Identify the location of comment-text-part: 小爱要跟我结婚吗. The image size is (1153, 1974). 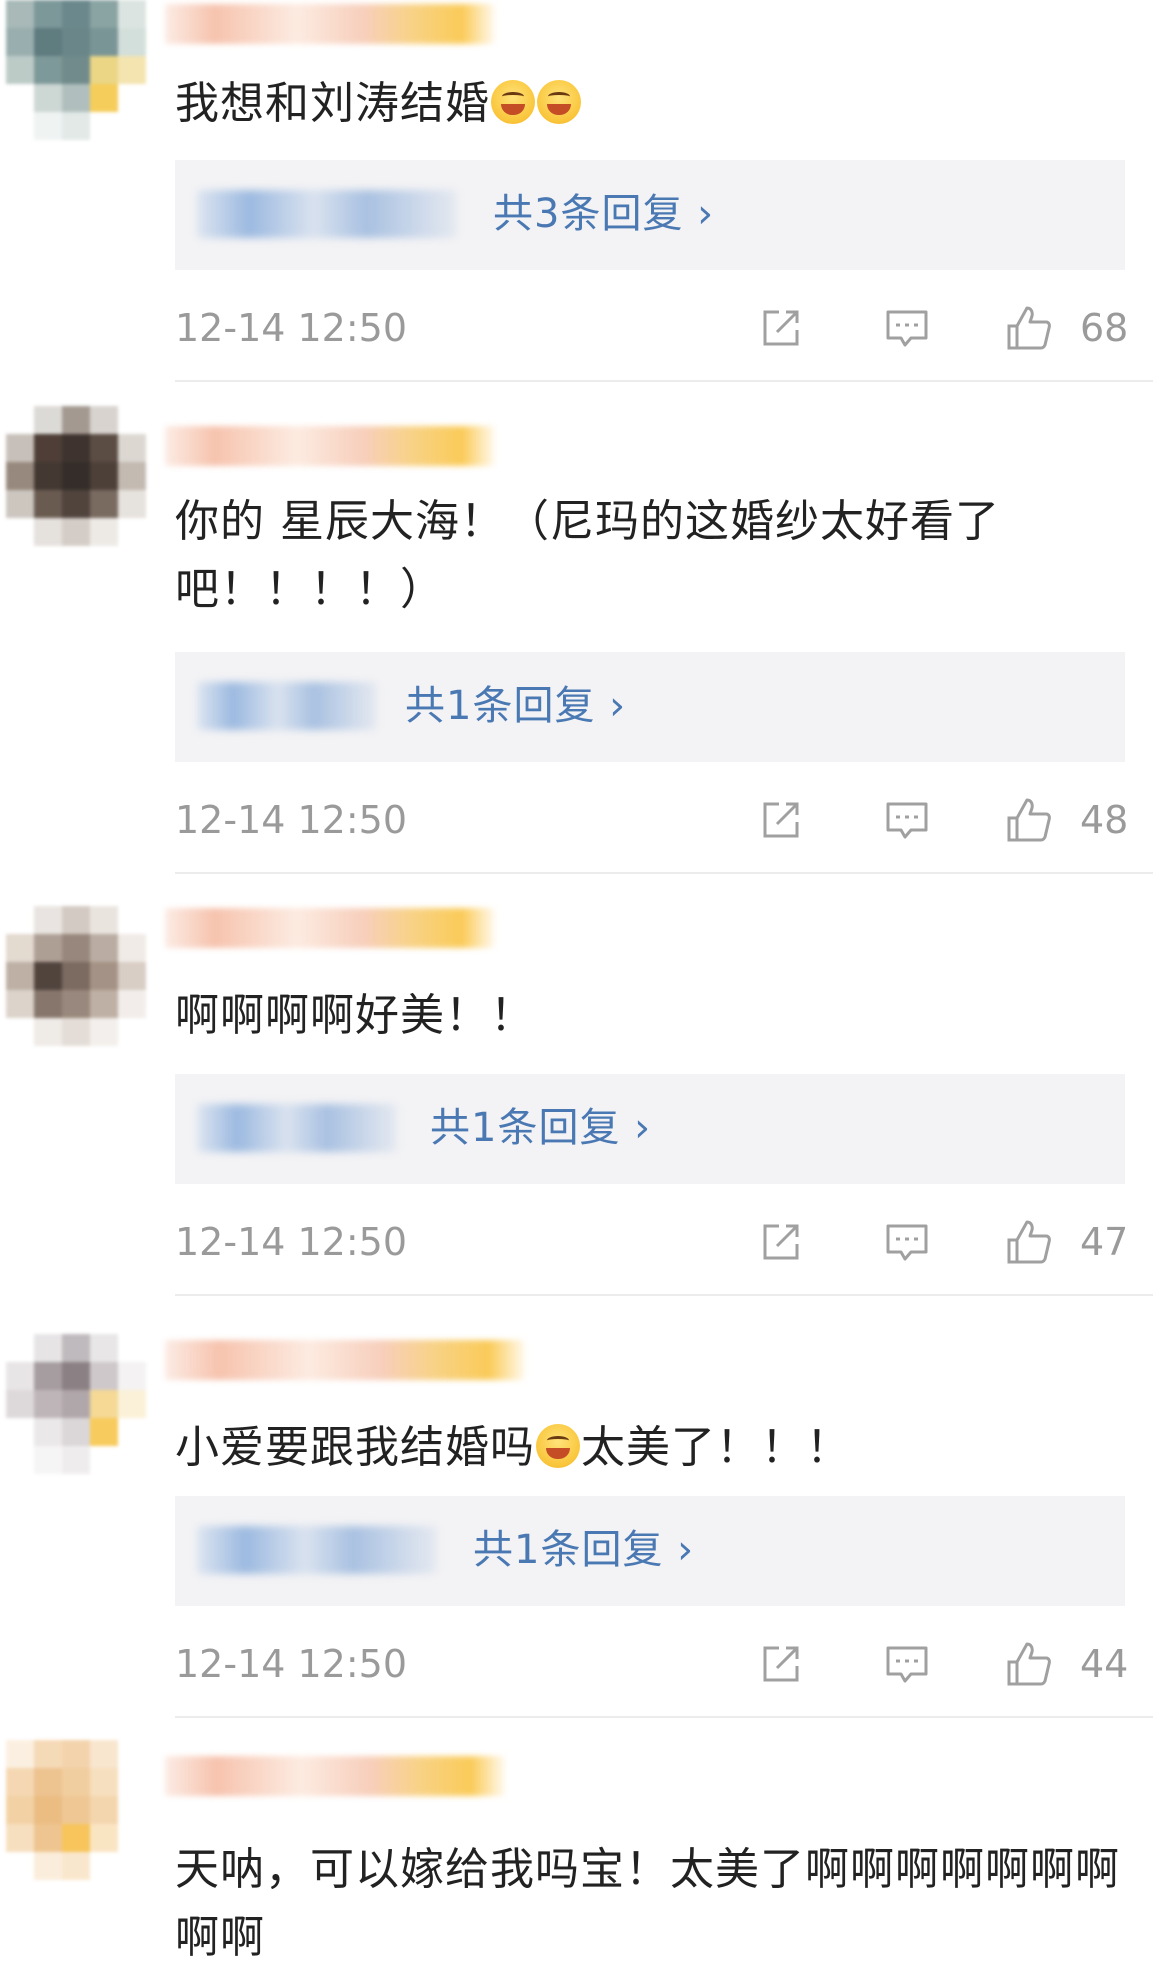
(355, 1447).